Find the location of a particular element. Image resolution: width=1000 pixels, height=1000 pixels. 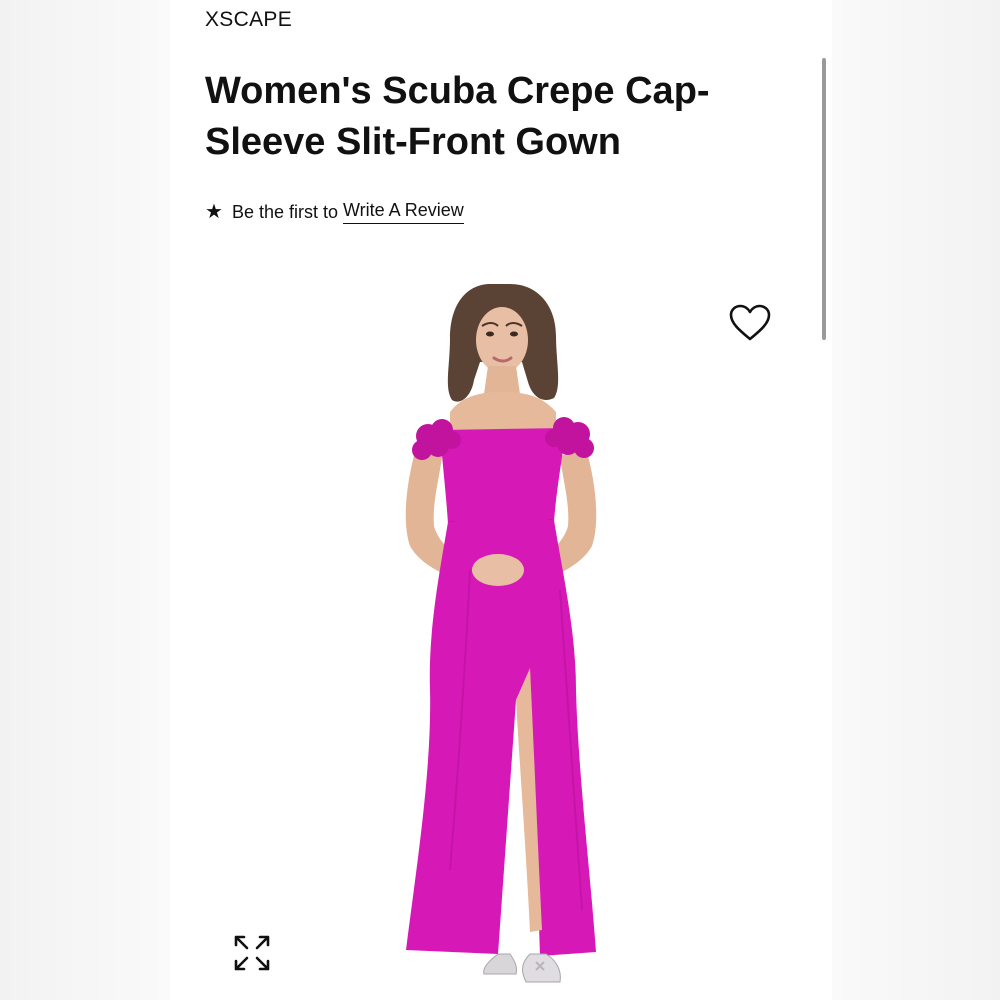

left-shoe is located at coordinates (500, 964).